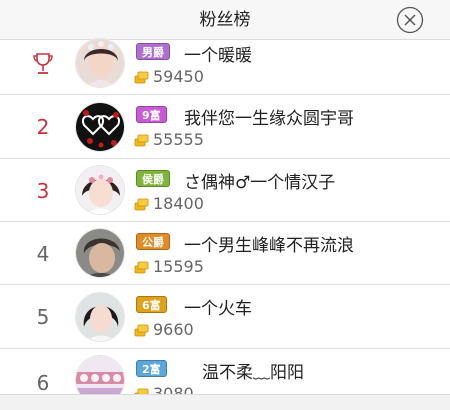 Image resolution: width=450 pixels, height=410 pixels. Describe the element at coordinates (225, 402) in the screenshot. I see `bottom-toolbar` at that location.